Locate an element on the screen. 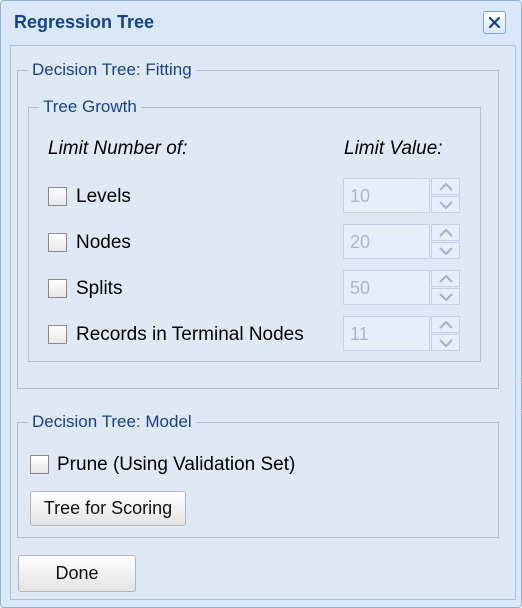 This screenshot has height=608, width=522. nodes-decrement is located at coordinates (445, 250).